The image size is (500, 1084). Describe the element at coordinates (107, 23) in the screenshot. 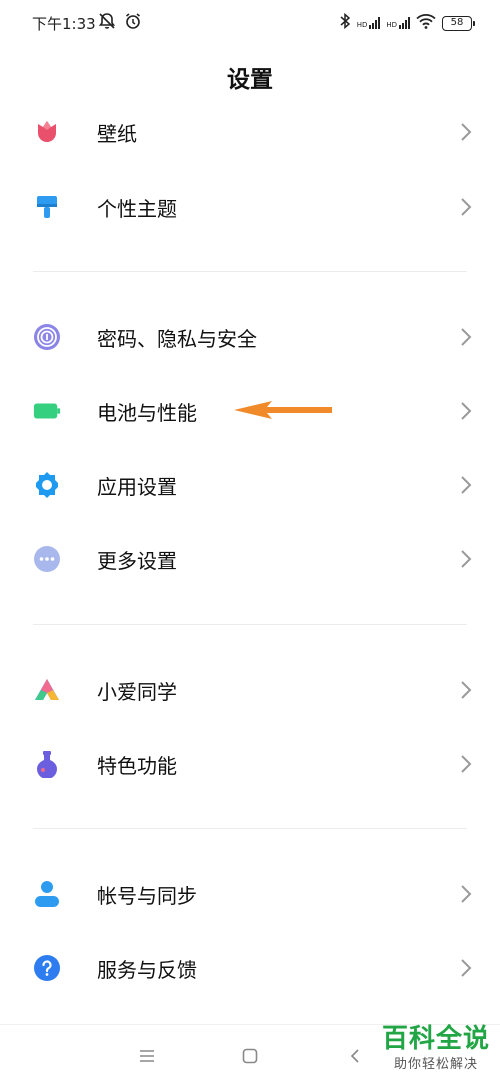

I see `notifications-off-icon` at that location.